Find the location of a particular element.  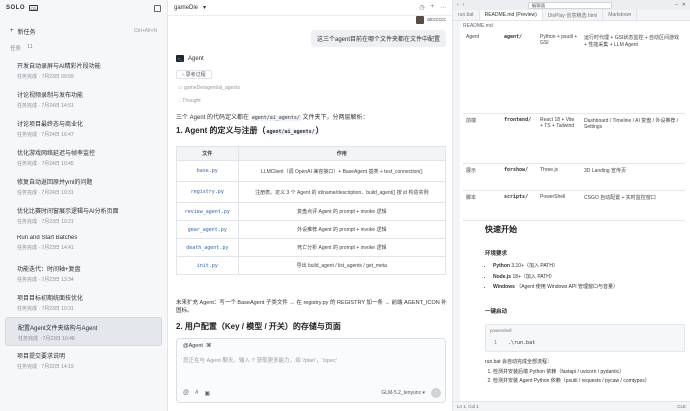

intro-tail: 文件夹下，分两层解析： is located at coordinates (335, 118).